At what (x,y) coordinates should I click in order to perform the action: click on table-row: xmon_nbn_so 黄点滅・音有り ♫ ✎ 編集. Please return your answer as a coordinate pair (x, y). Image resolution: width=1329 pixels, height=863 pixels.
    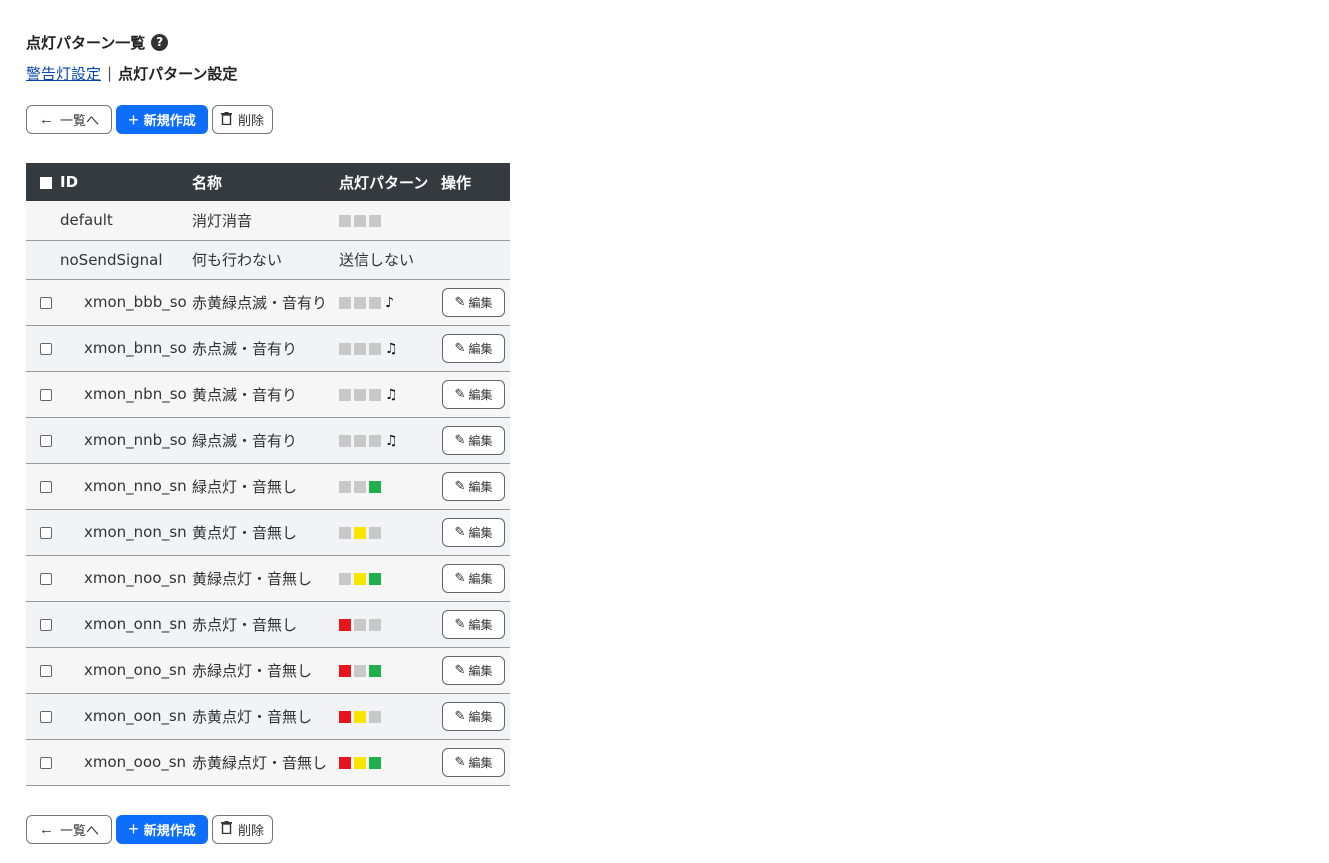
    Looking at the image, I should click on (268, 394).